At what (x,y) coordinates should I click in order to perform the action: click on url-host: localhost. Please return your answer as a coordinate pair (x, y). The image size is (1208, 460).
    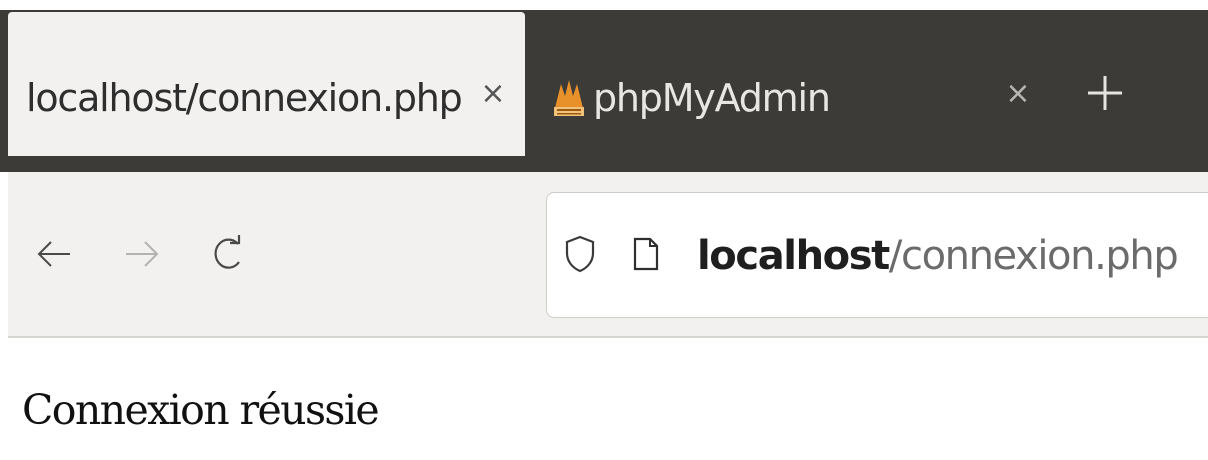
    Looking at the image, I should click on (793, 256).